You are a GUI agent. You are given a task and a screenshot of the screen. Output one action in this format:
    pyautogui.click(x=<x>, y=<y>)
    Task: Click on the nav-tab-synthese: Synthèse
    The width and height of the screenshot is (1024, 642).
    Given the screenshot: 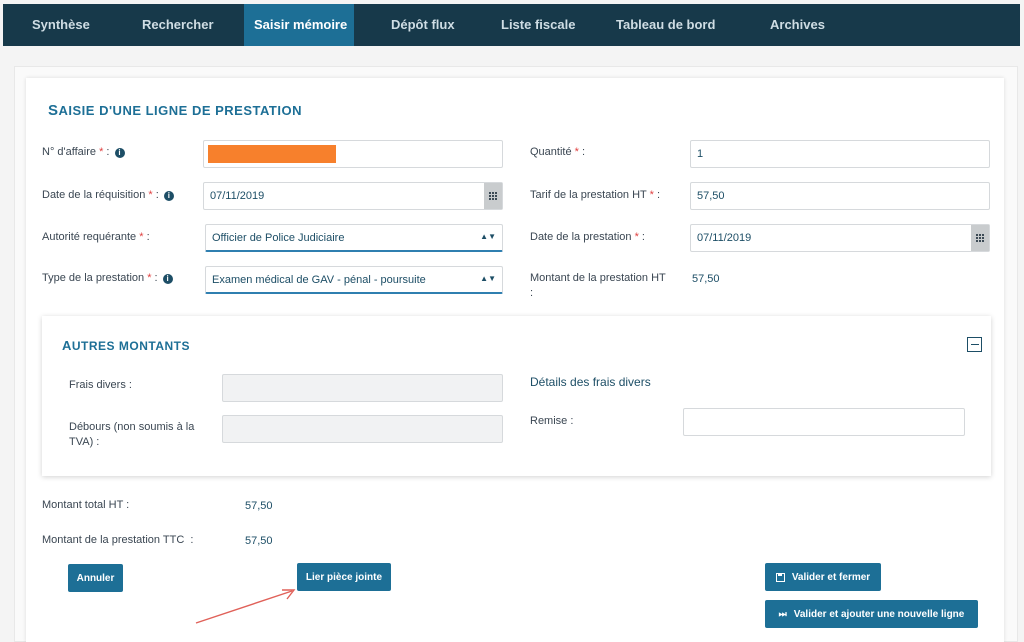 What is the action you would take?
    pyautogui.click(x=61, y=25)
    